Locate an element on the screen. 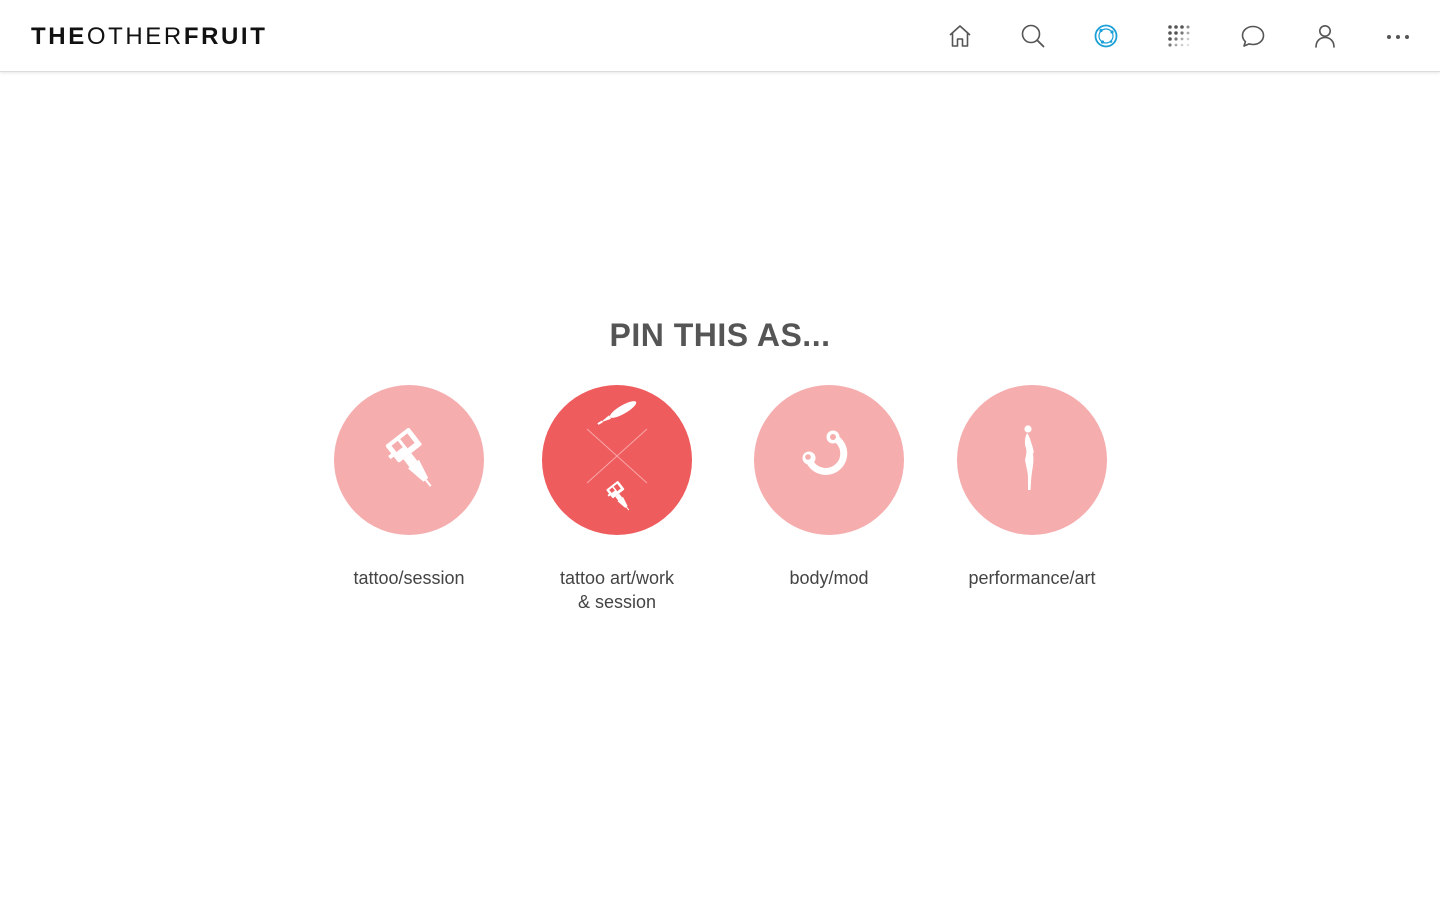  globe-icon is located at coordinates (1106, 36).